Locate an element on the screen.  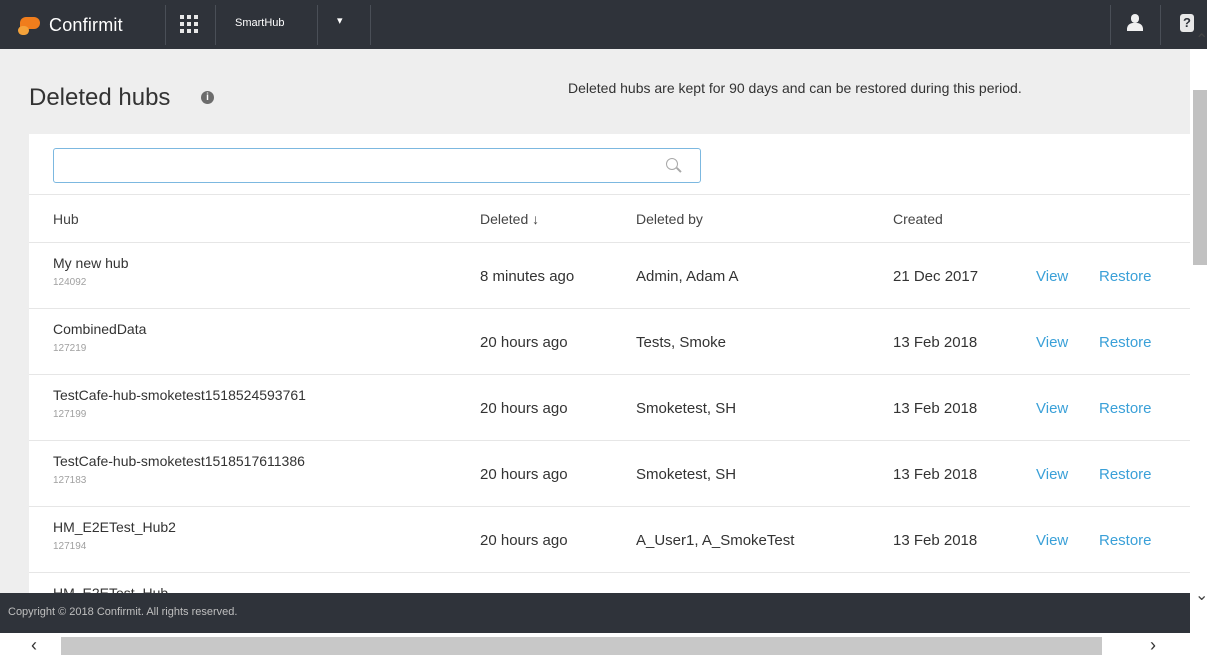
confirmit-logo: Confirmit is located at coordinates (93, 25).